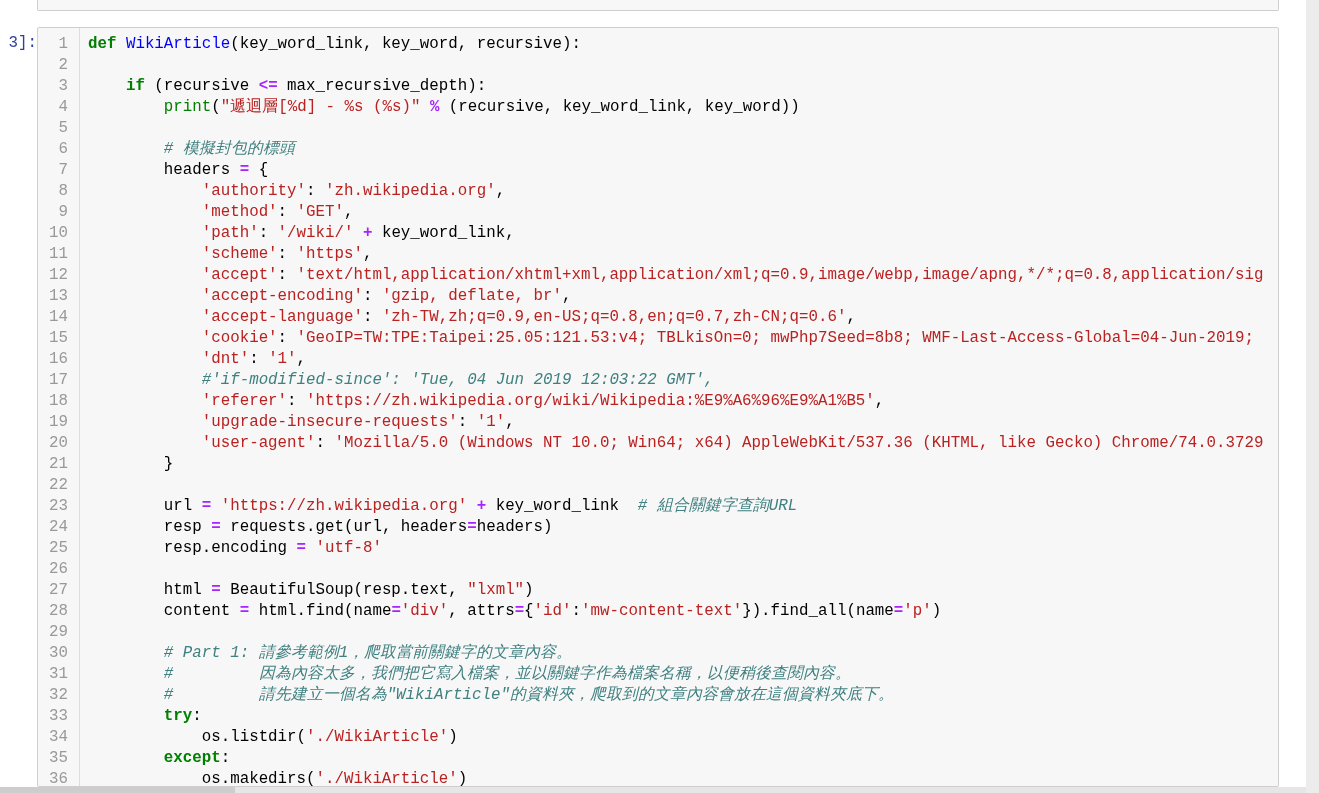 This screenshot has width=1319, height=793. Describe the element at coordinates (58, 422) in the screenshot. I see `line-number: 19` at that location.